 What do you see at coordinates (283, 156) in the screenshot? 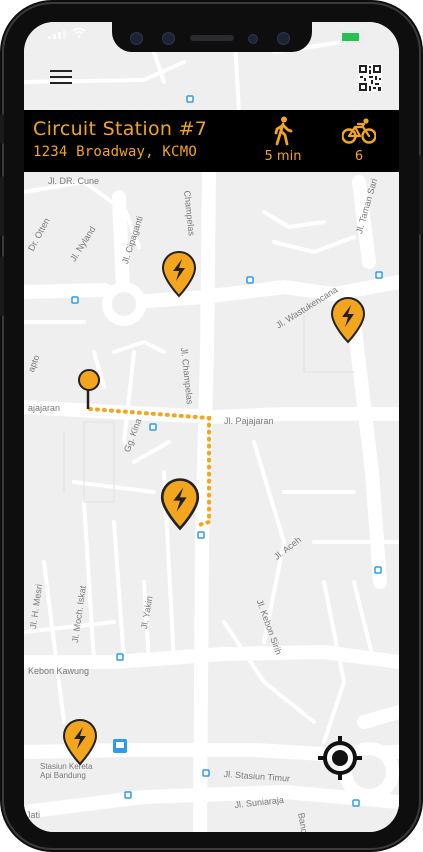
I see `walk-time: 5 min` at bounding box center [283, 156].